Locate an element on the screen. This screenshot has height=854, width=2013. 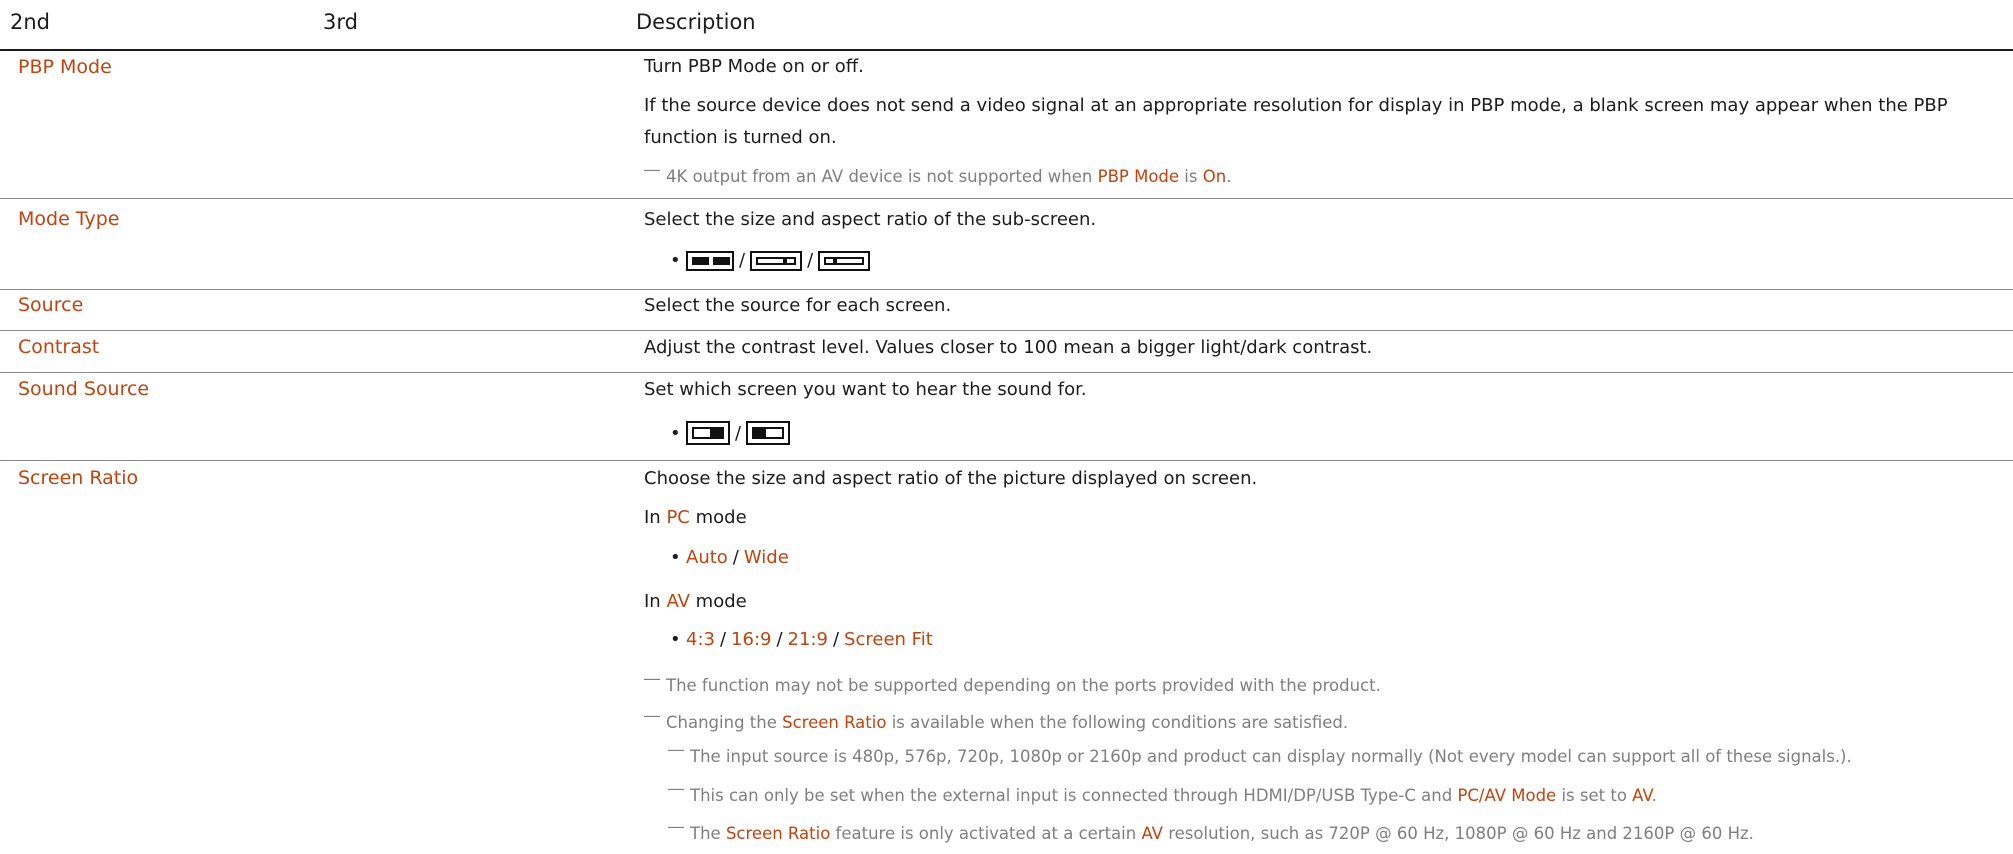
option-21-9: 21:9 is located at coordinates (808, 639).